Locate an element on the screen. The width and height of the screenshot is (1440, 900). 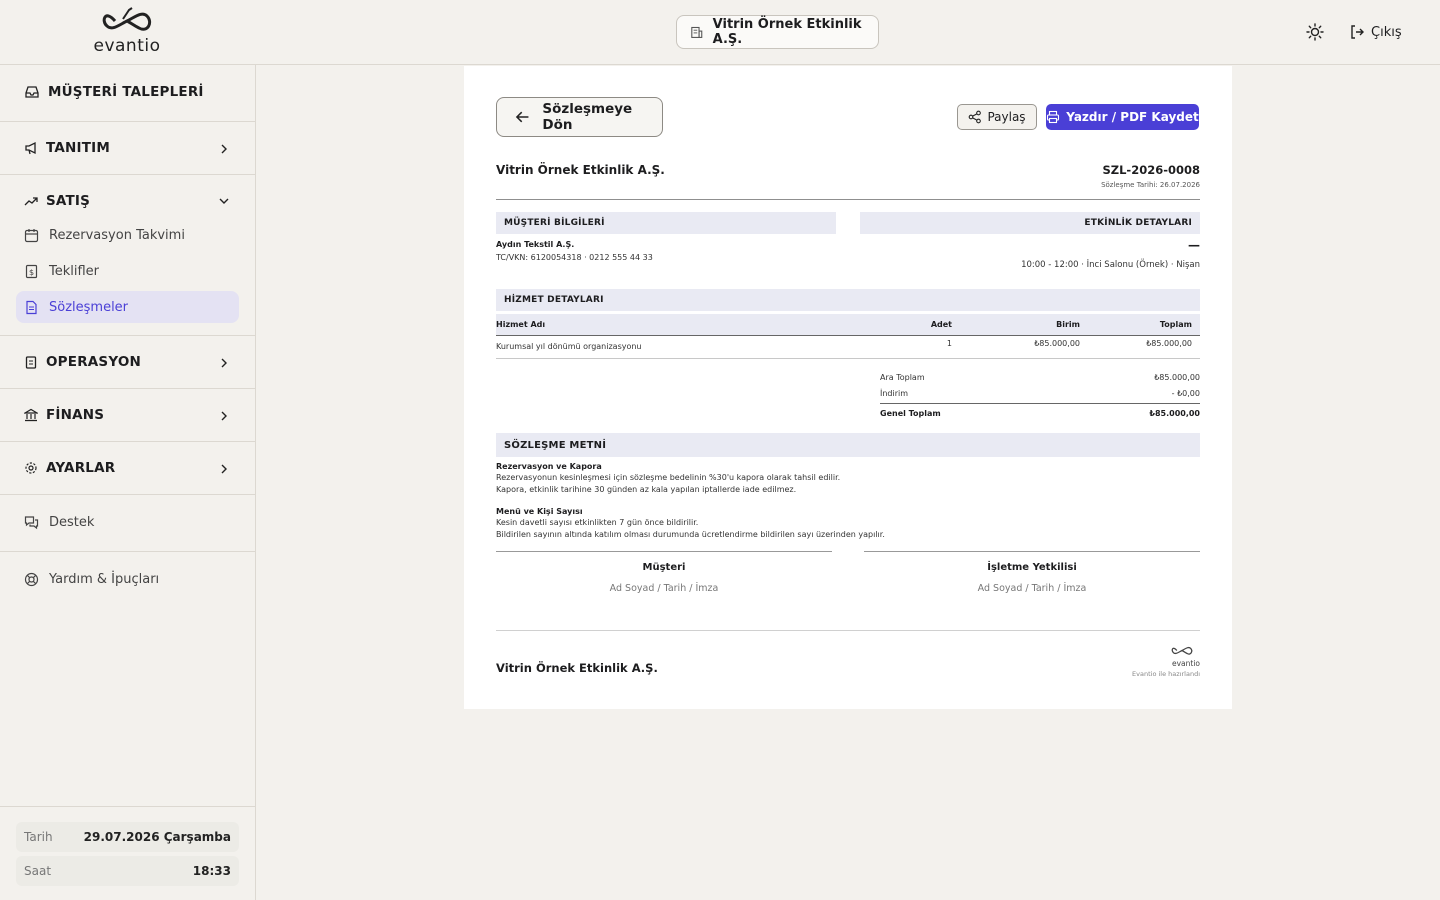
print-pdf-button: Yazdır / PDF Kaydet is located at coordinates (1122, 117).